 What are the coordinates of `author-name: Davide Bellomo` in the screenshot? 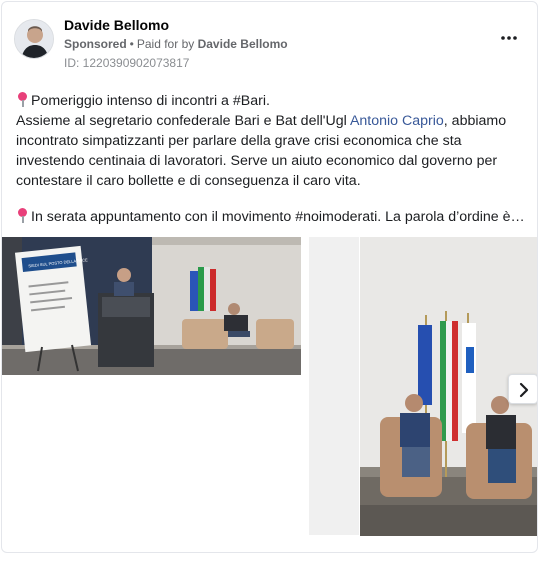 It's located at (116, 25).